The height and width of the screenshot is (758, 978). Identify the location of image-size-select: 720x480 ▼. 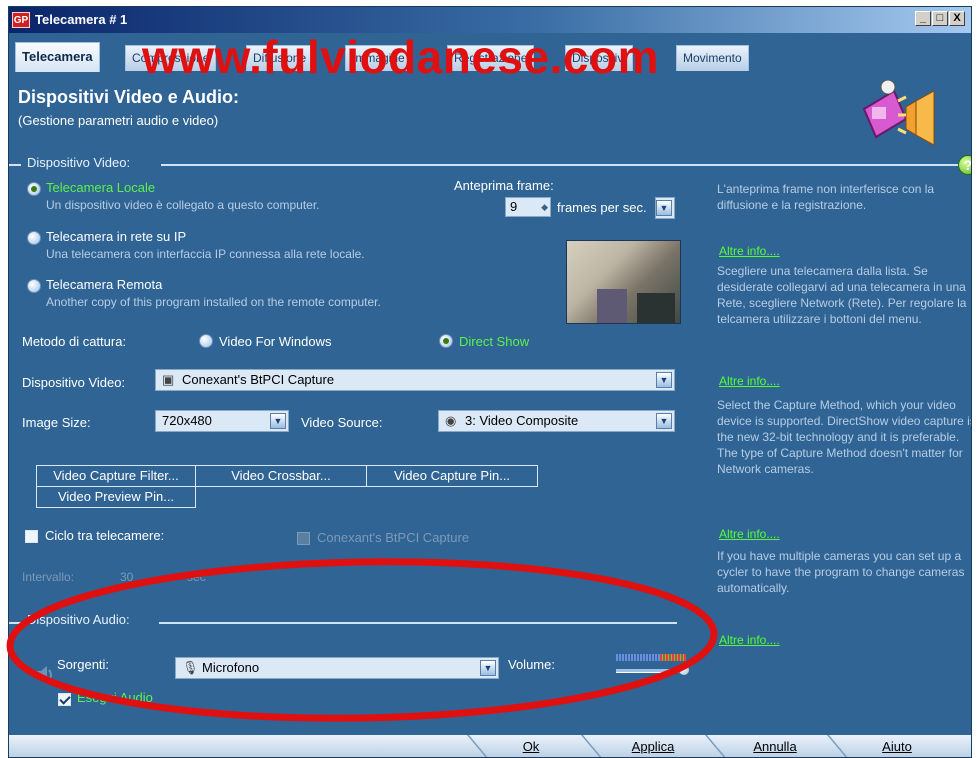
(222, 421).